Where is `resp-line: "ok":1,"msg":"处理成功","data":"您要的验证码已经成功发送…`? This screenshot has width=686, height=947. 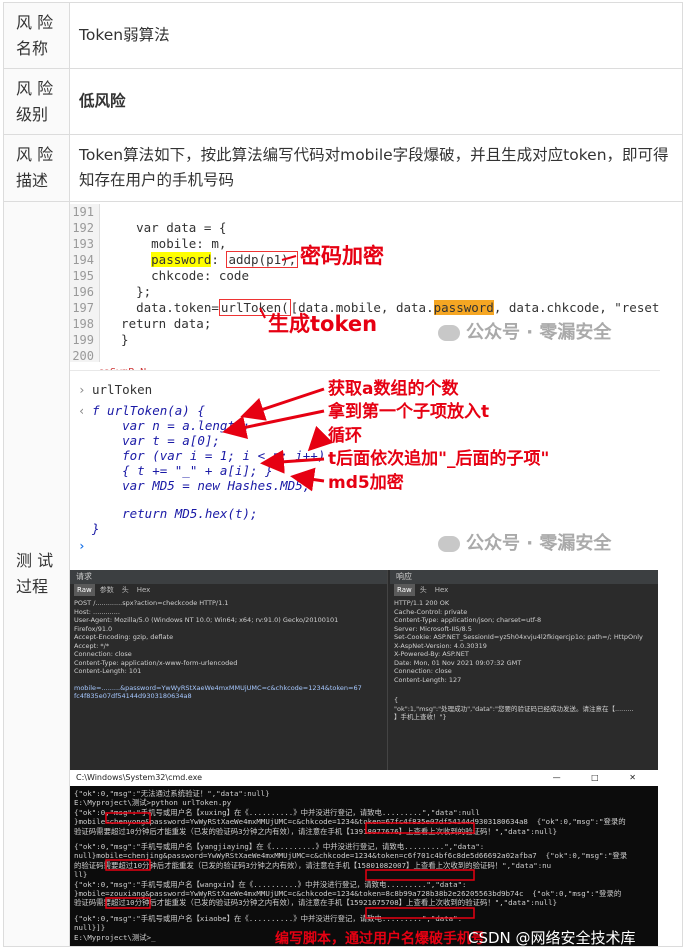 resp-line: "ok":1,"msg":"处理成功","data":"您要的验证码已经成功发送… is located at coordinates (514, 708).